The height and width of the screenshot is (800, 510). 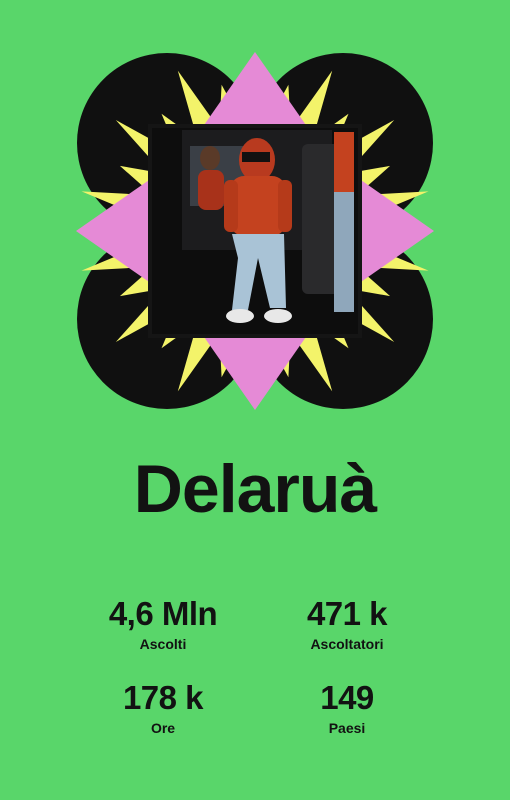 What do you see at coordinates (347, 613) in the screenshot?
I see `stat-value: 471 k` at bounding box center [347, 613].